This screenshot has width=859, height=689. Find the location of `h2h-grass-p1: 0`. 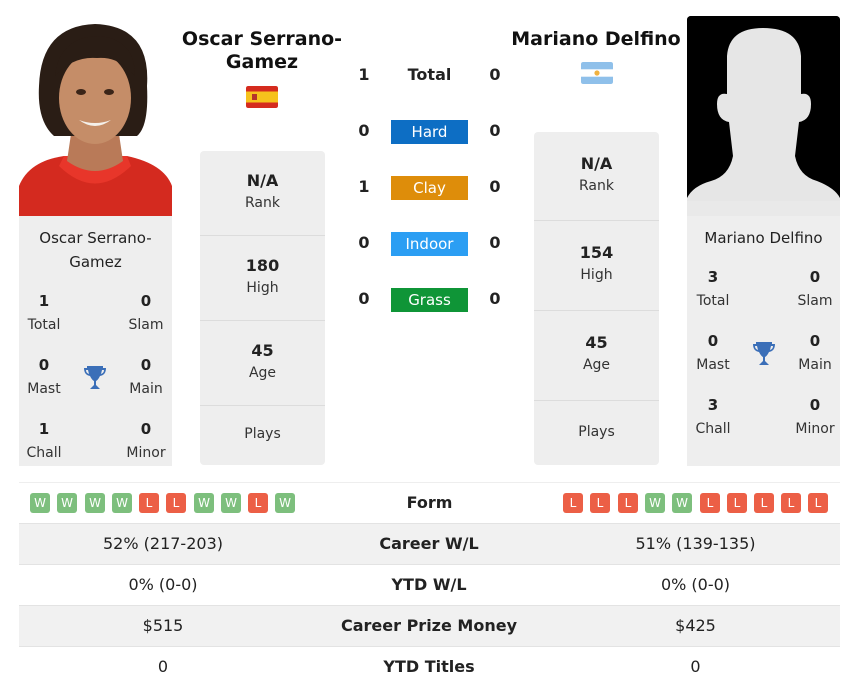

h2h-grass-p1: 0 is located at coordinates (364, 298).